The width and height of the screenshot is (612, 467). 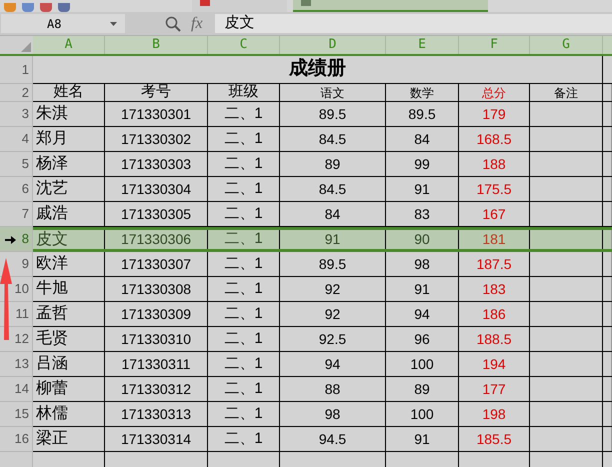 I want to click on formula-field: 皮文, so click(x=413, y=23).